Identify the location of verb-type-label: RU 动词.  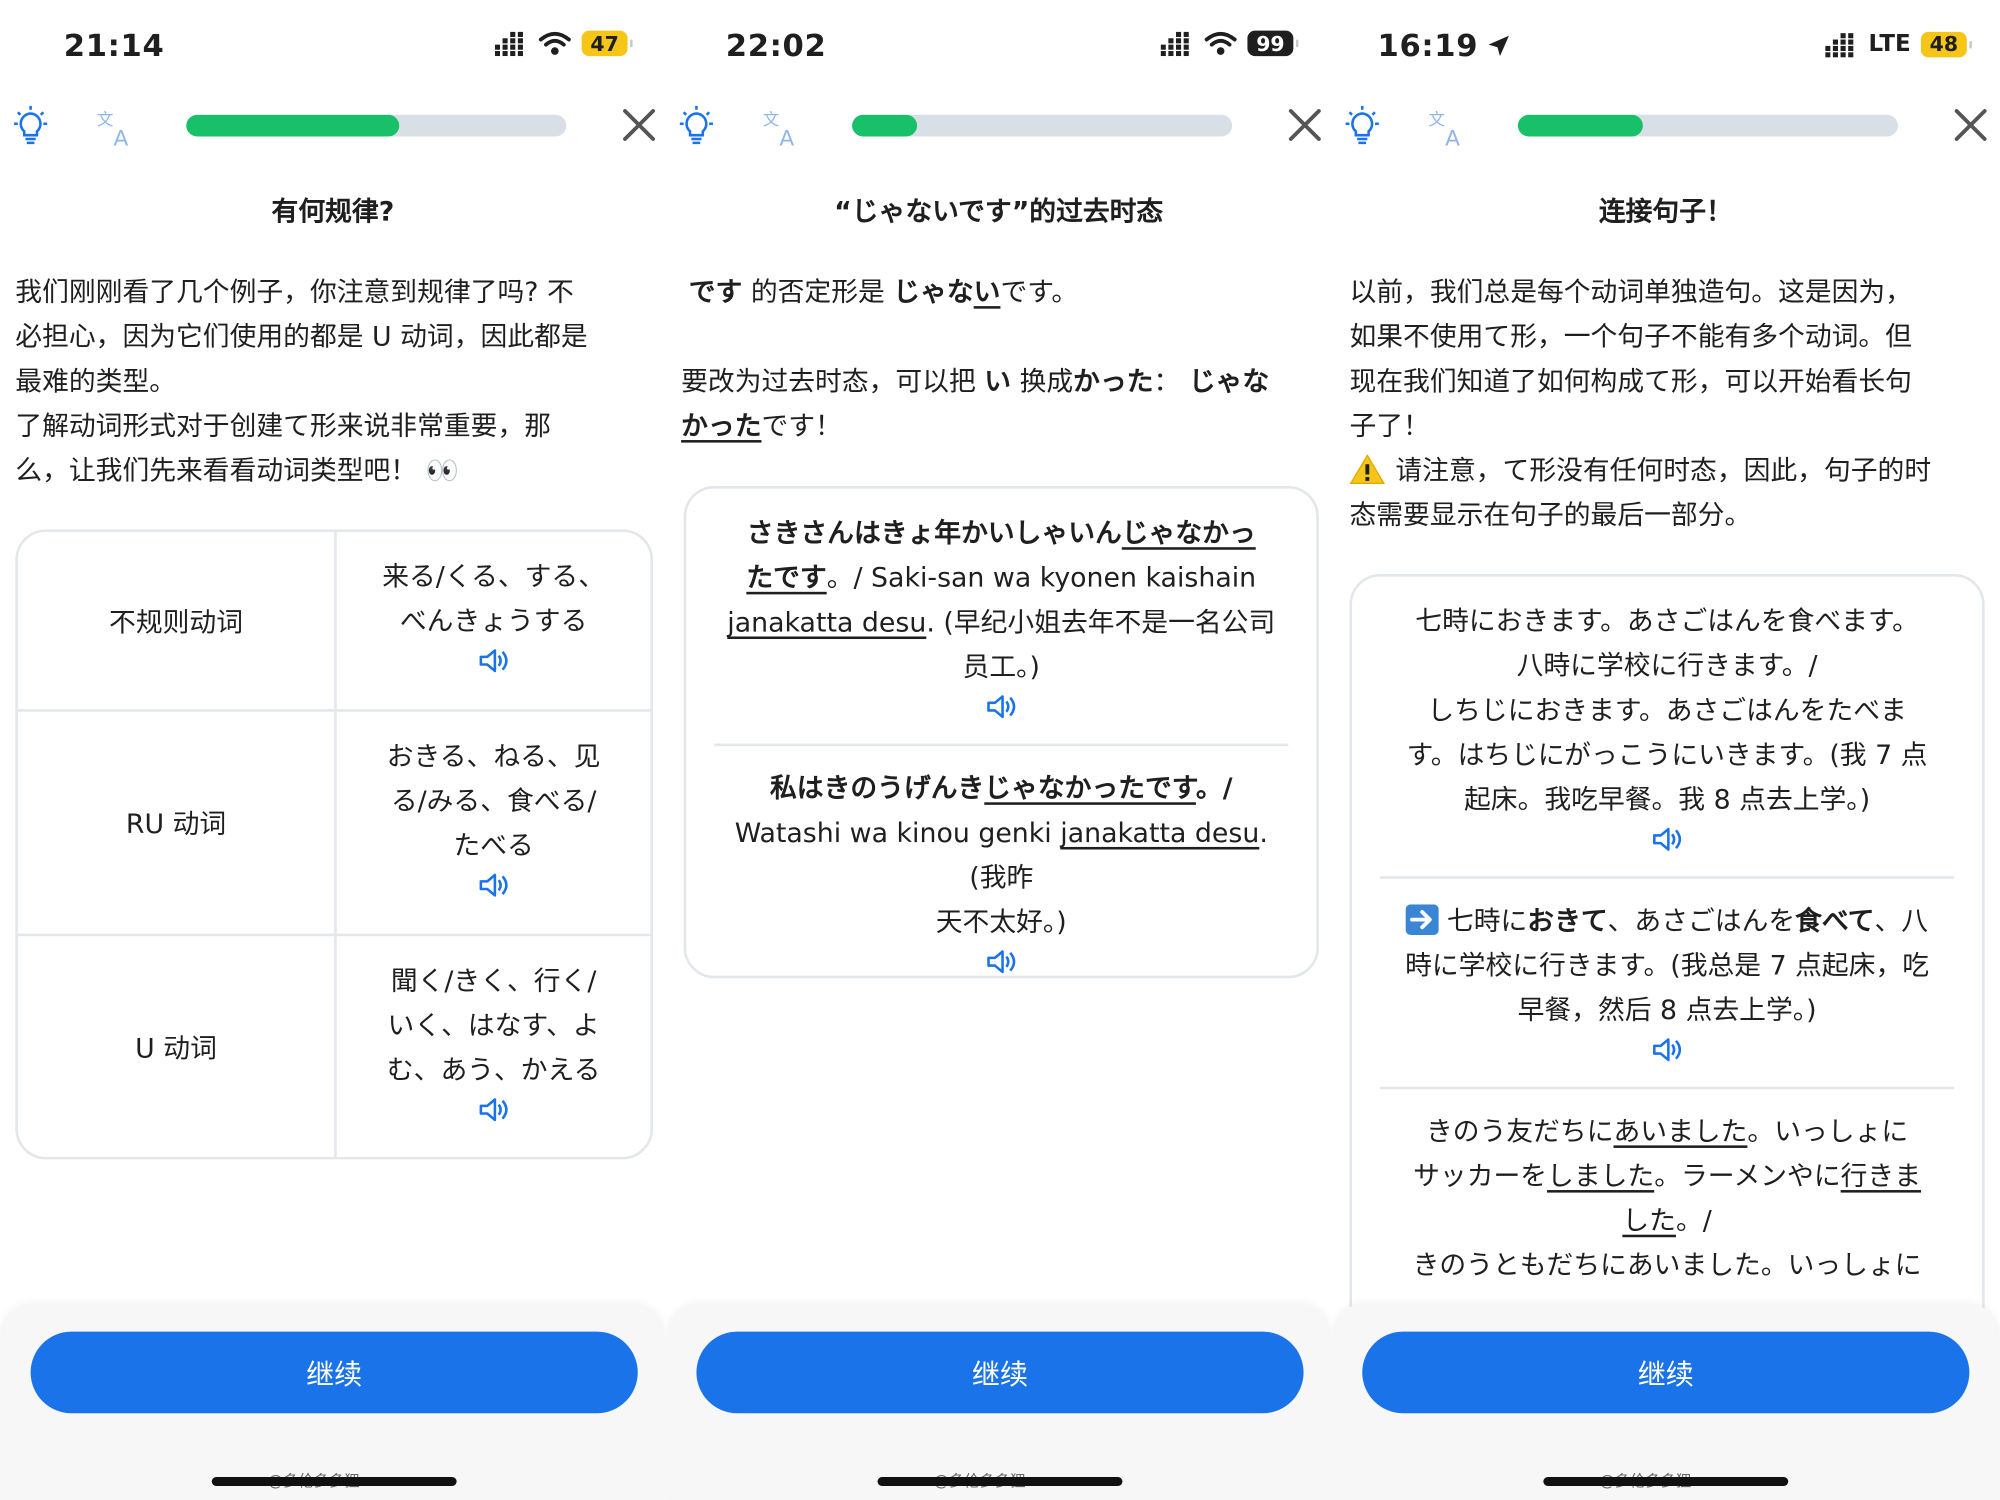
(177, 822).